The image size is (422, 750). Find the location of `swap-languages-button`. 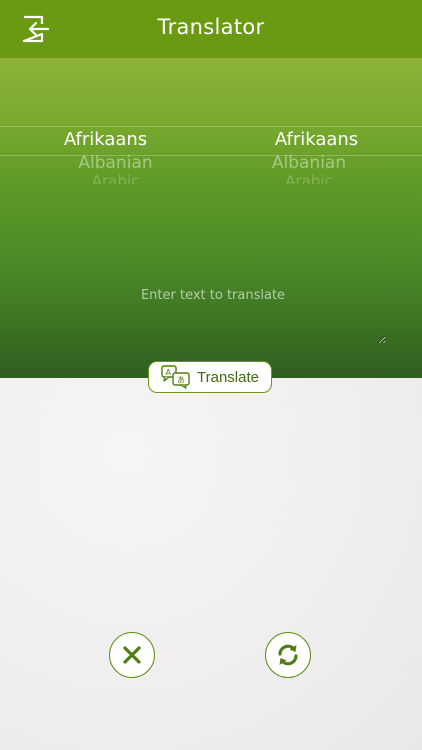

swap-languages-button is located at coordinates (288, 655).